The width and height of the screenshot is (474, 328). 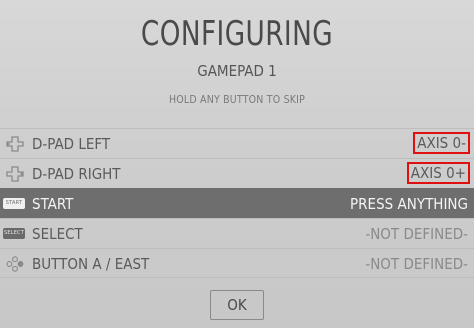 I want to click on start-button-icon: START, so click(x=14, y=203).